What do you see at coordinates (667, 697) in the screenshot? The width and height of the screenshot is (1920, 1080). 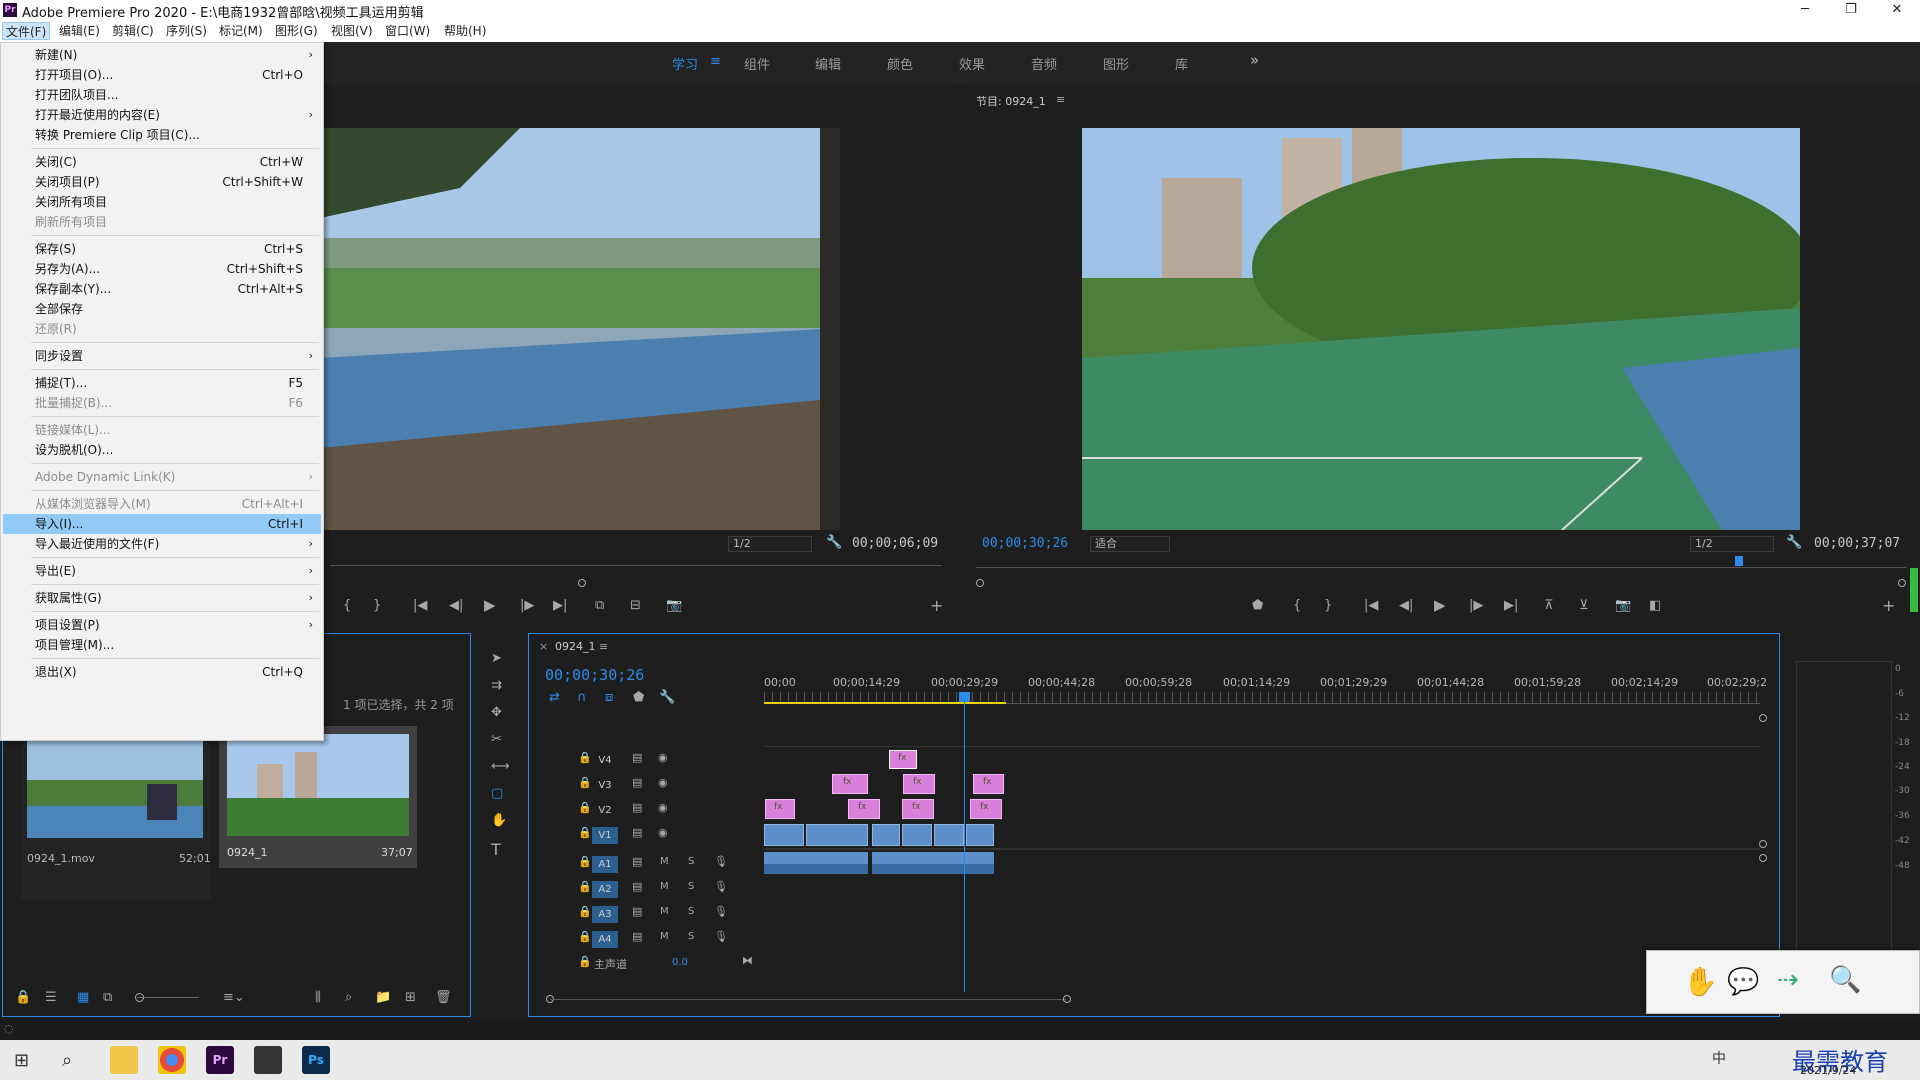 I see `timeline-settings-icon: 🔧` at bounding box center [667, 697].